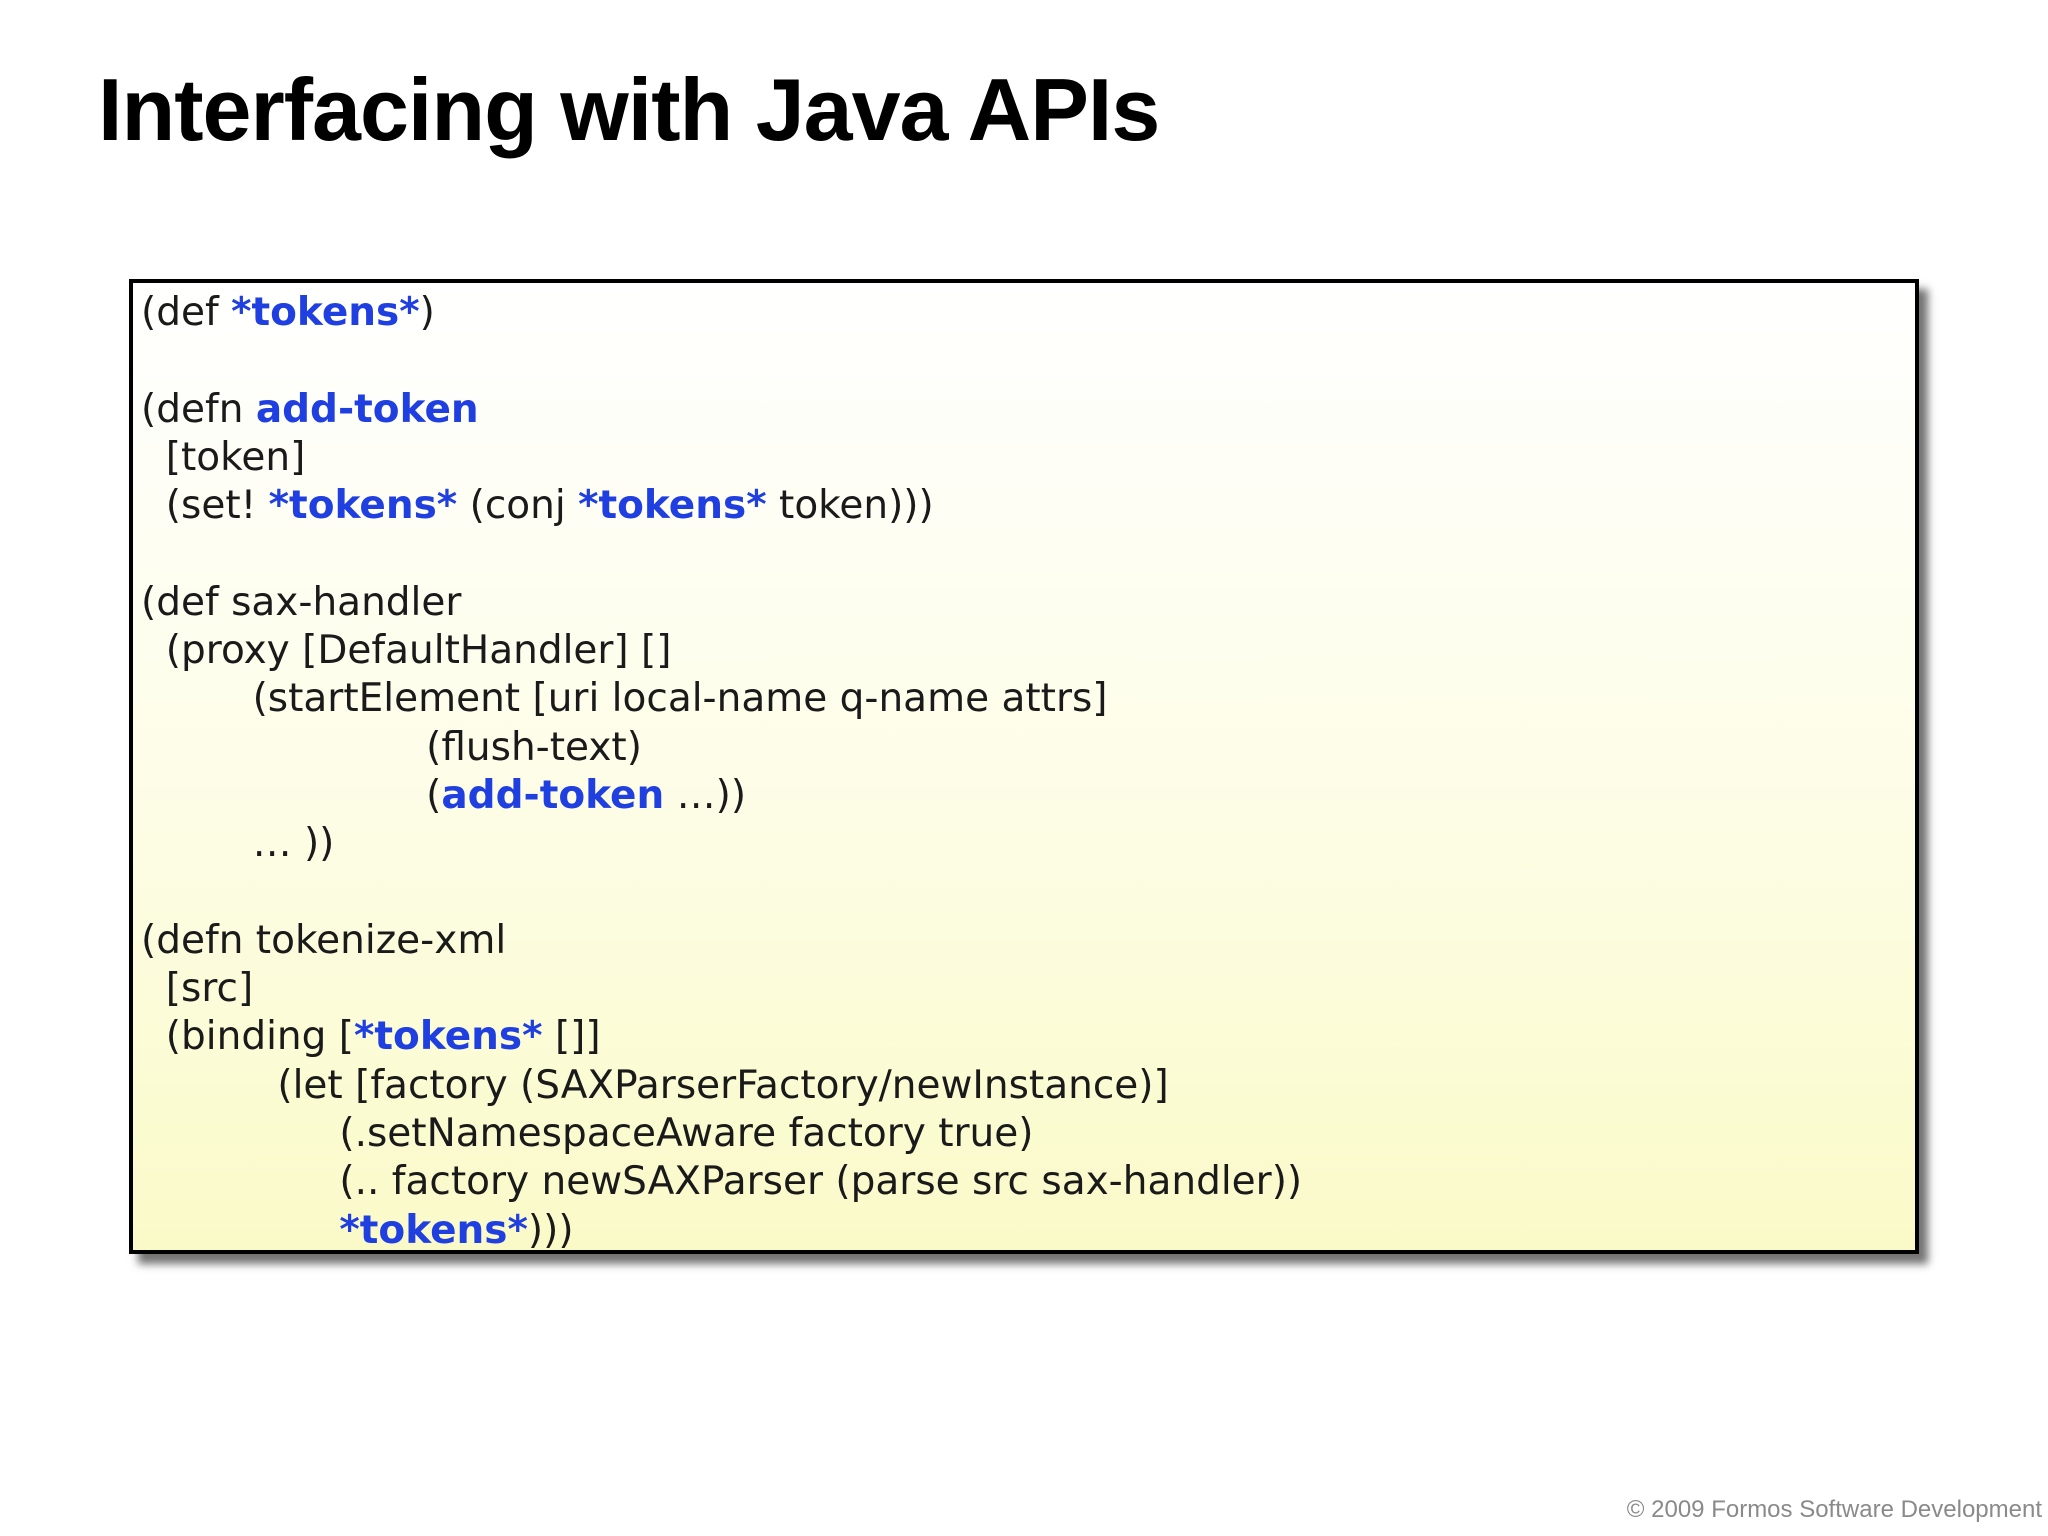  What do you see at coordinates (186, 312) in the screenshot?
I see `code-text: (def` at bounding box center [186, 312].